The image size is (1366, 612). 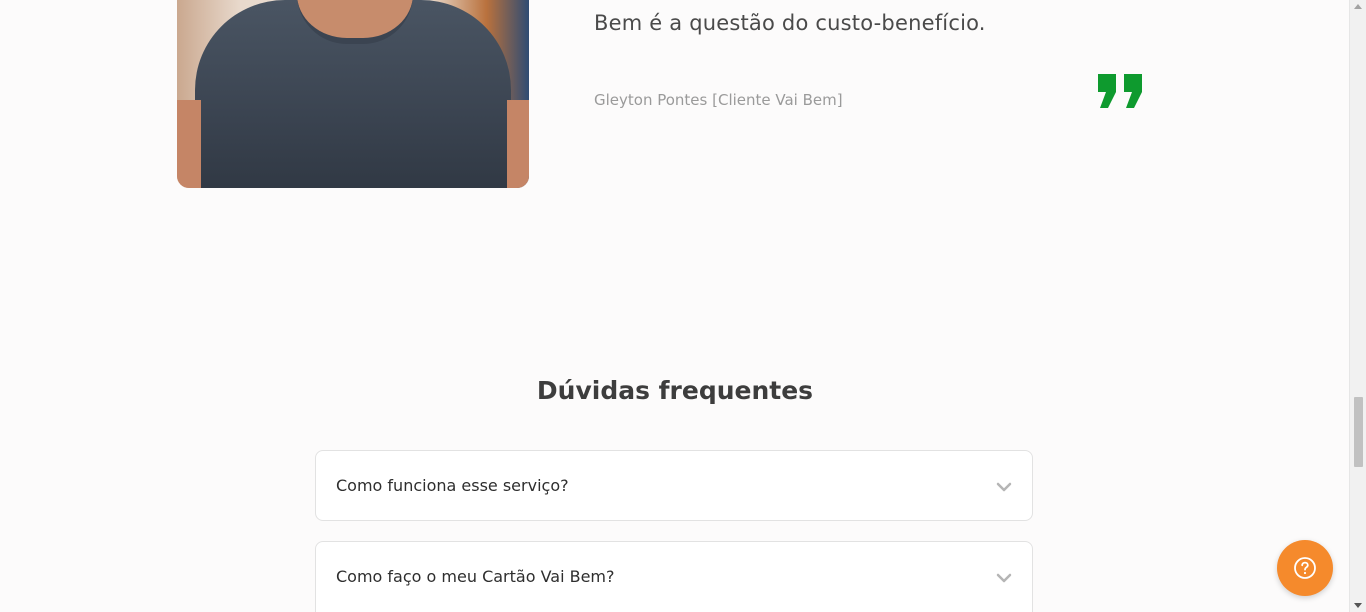 What do you see at coordinates (718, 100) in the screenshot?
I see `testimonial-author: Gleyton Pontes [Cliente Vai Bem]` at bounding box center [718, 100].